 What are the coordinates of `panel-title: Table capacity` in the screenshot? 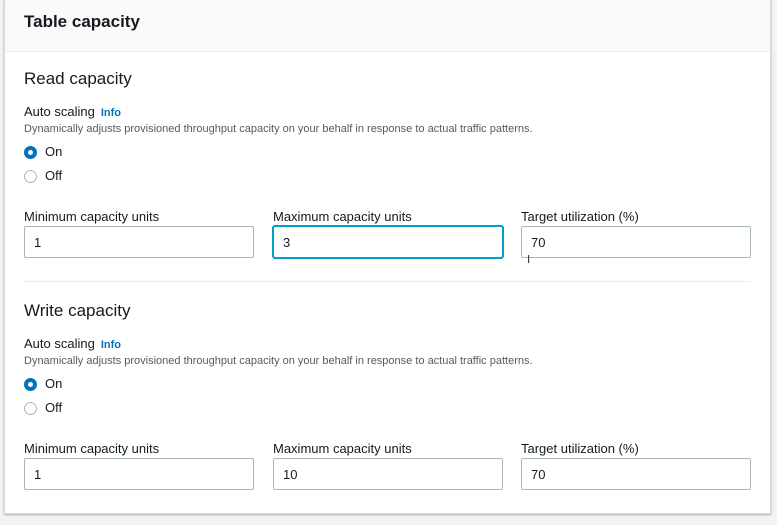 It's located at (82, 21).